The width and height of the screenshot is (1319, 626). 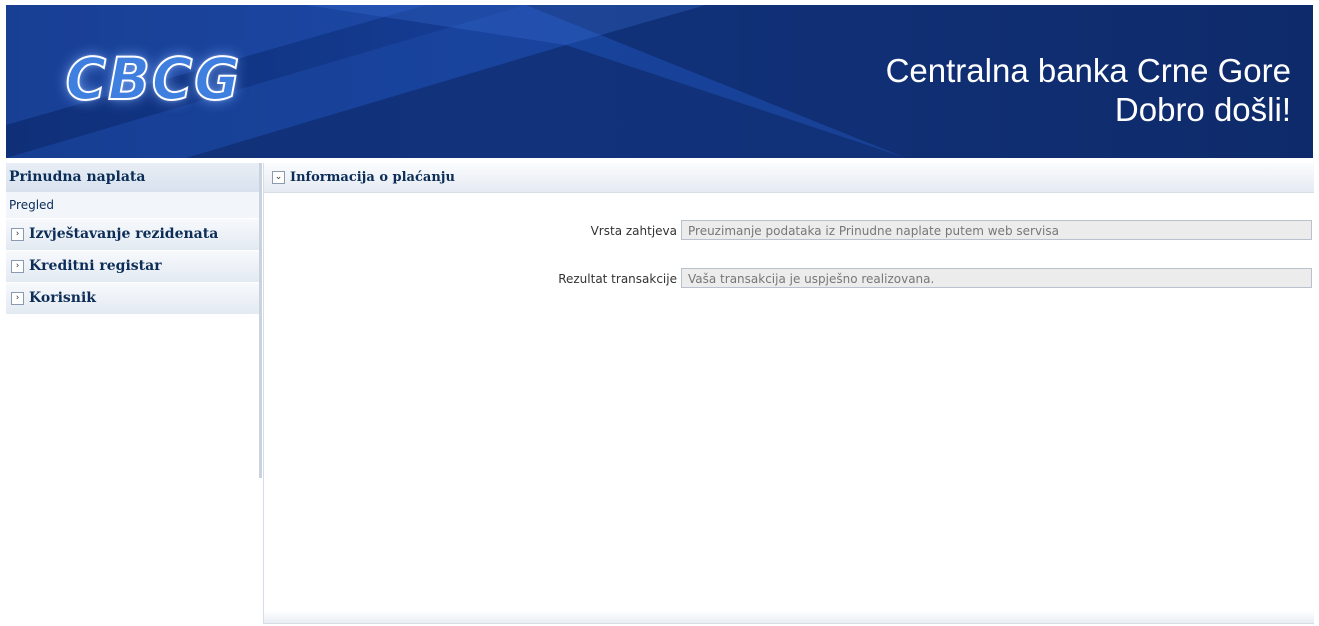 I want to click on panel-footer, so click(x=789, y=617).